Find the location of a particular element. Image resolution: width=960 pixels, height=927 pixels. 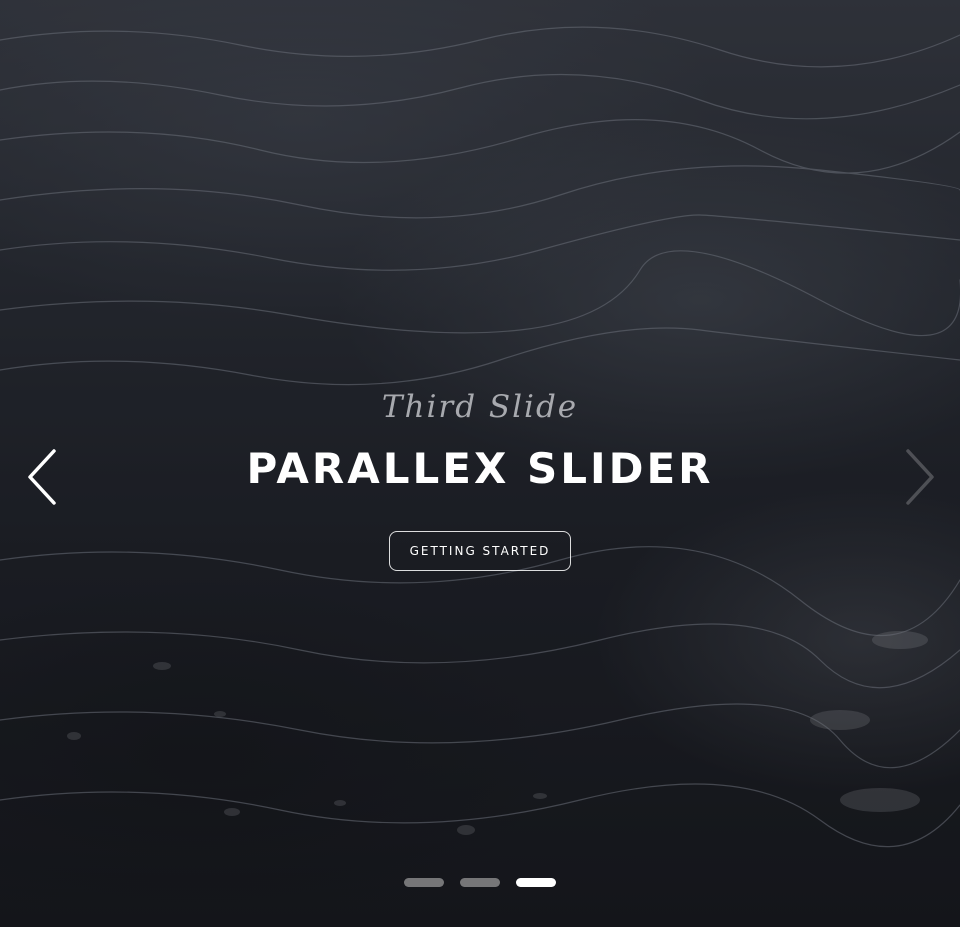

previous-slide-button is located at coordinates (42, 477).